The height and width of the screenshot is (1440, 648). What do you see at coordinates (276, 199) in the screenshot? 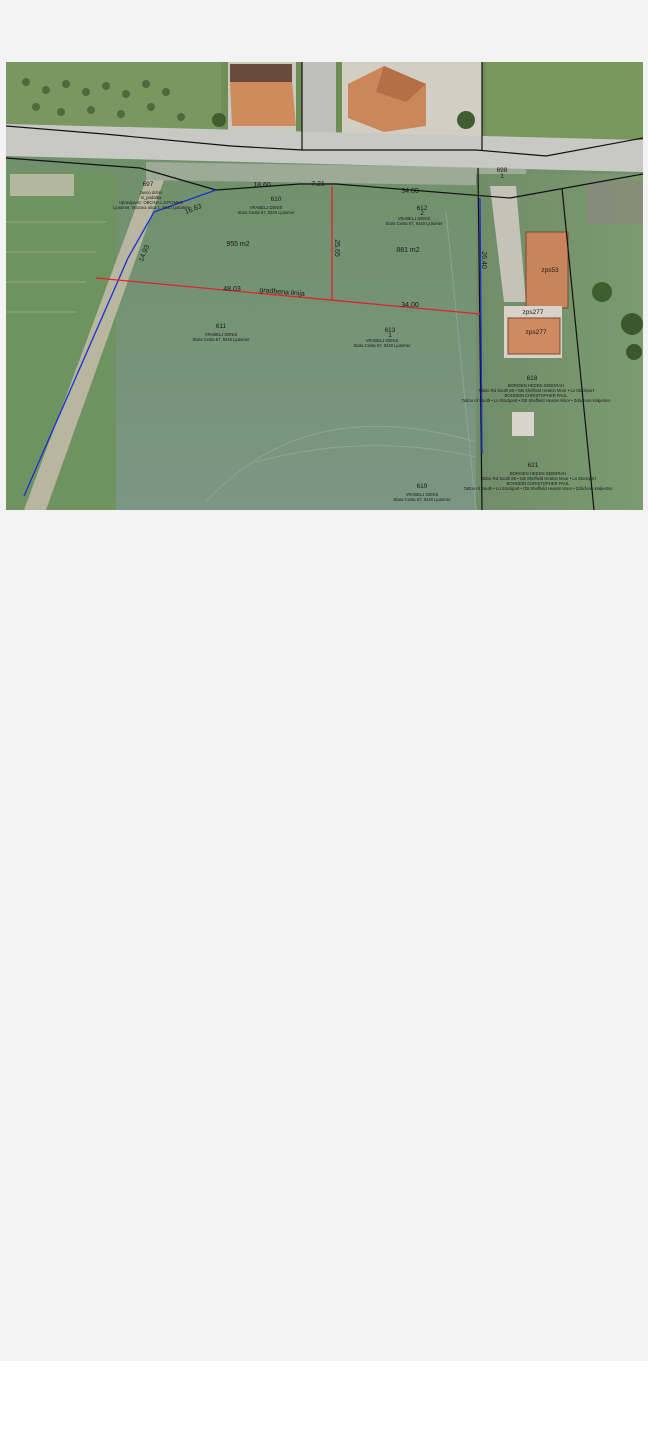
I see `parcel-610-number: 610` at bounding box center [276, 199].